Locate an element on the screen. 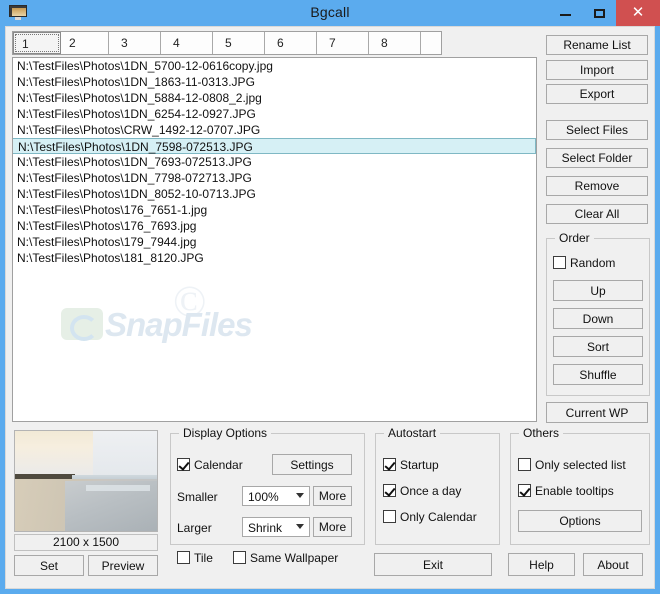 Image resolution: width=660 pixels, height=594 pixels. list-item: N:\TestFiles\Photos\1DN_8052-10-0713.JPG is located at coordinates (274, 194).